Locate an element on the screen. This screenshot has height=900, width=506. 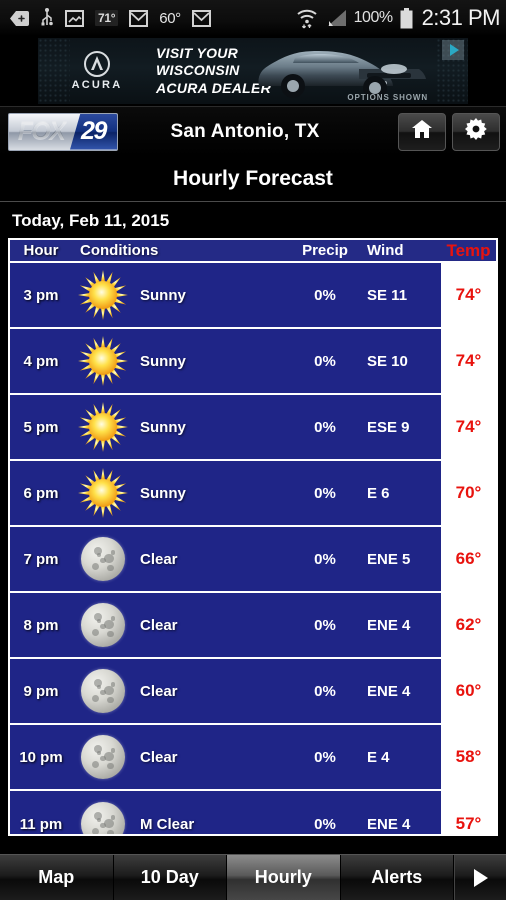
settings-button is located at coordinates (476, 131).